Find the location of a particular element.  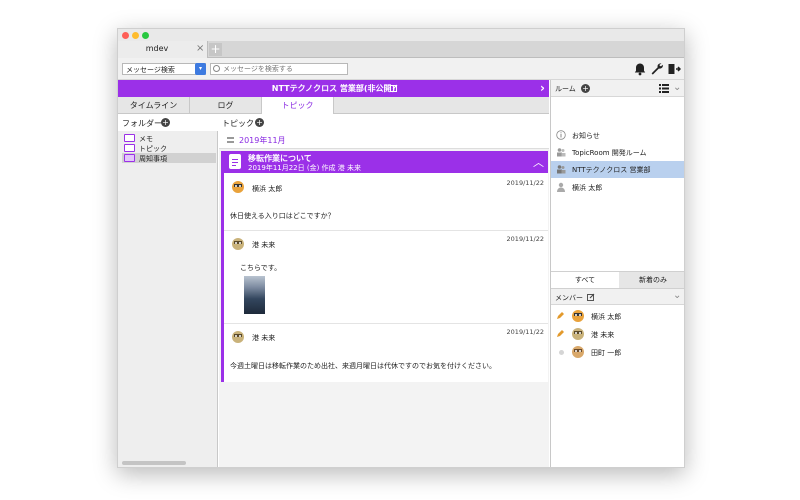

member-heading-label: メンバー is located at coordinates (569, 298).